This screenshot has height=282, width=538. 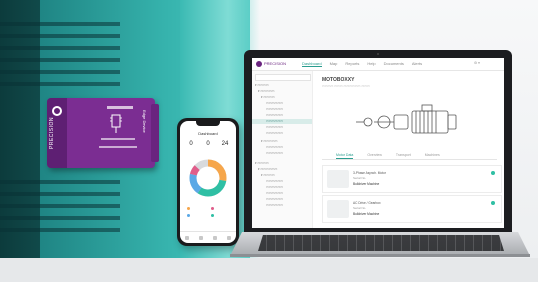 What do you see at coordinates (371, 64) in the screenshot?
I see `nav-item-help: Help` at bounding box center [371, 64].